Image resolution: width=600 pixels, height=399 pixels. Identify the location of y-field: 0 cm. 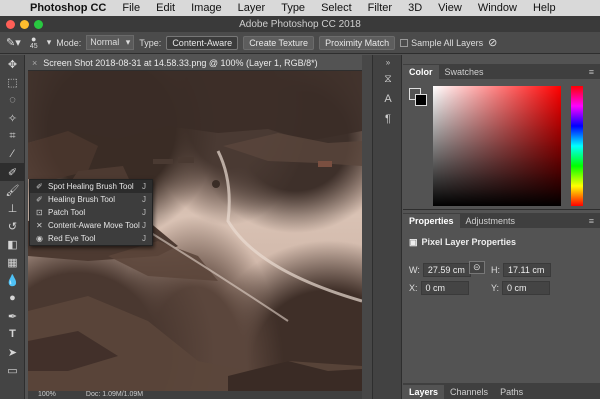
(526, 288).